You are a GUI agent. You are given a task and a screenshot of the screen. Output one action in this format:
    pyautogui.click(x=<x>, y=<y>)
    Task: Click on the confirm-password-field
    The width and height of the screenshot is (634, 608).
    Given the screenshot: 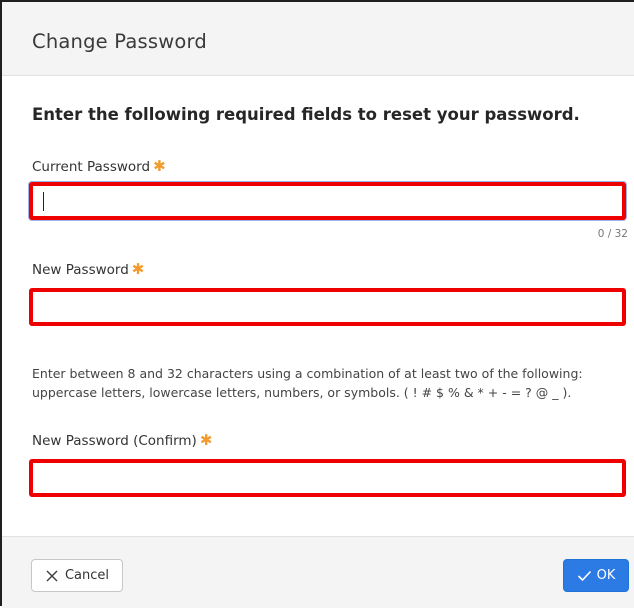 What is the action you would take?
    pyautogui.click(x=327, y=478)
    